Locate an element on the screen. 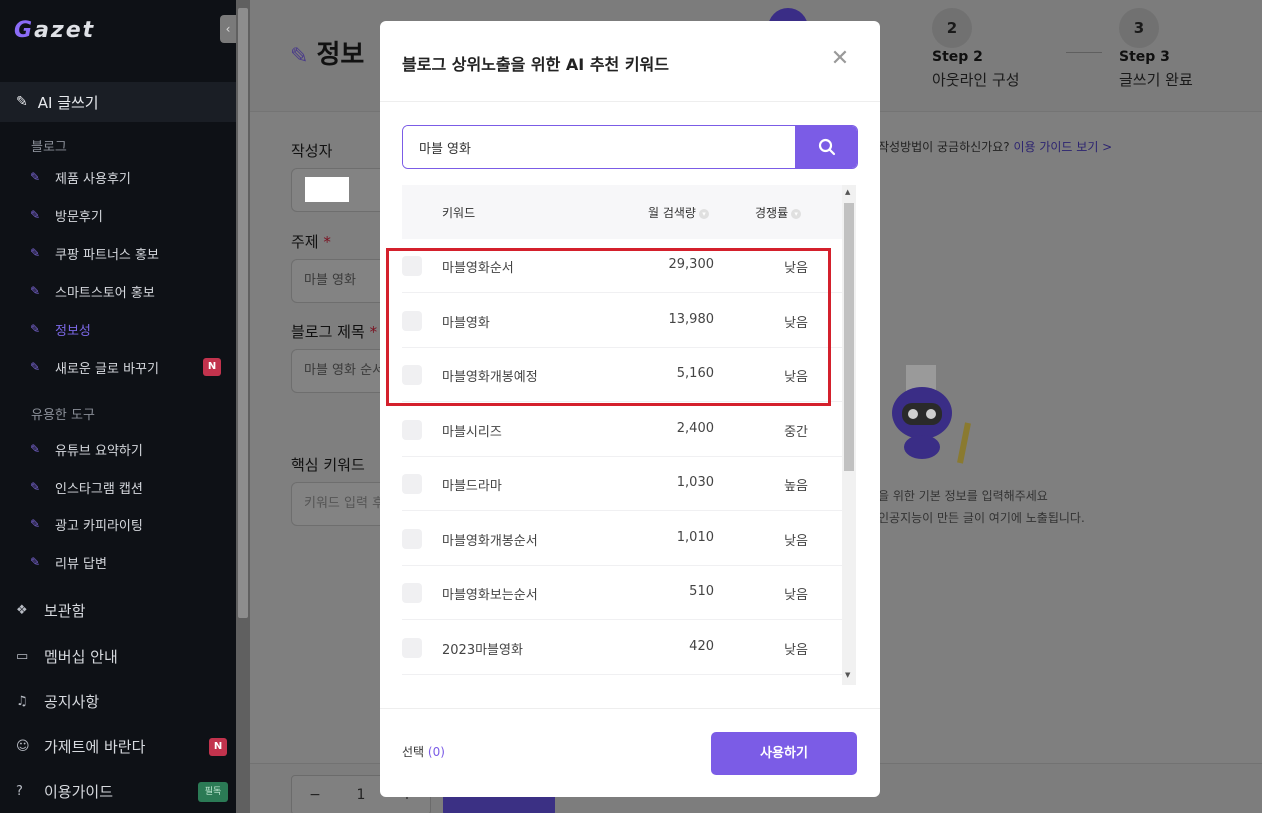 The image size is (1262, 813). keyword-cell: 마블시리즈 is located at coordinates (472, 432).